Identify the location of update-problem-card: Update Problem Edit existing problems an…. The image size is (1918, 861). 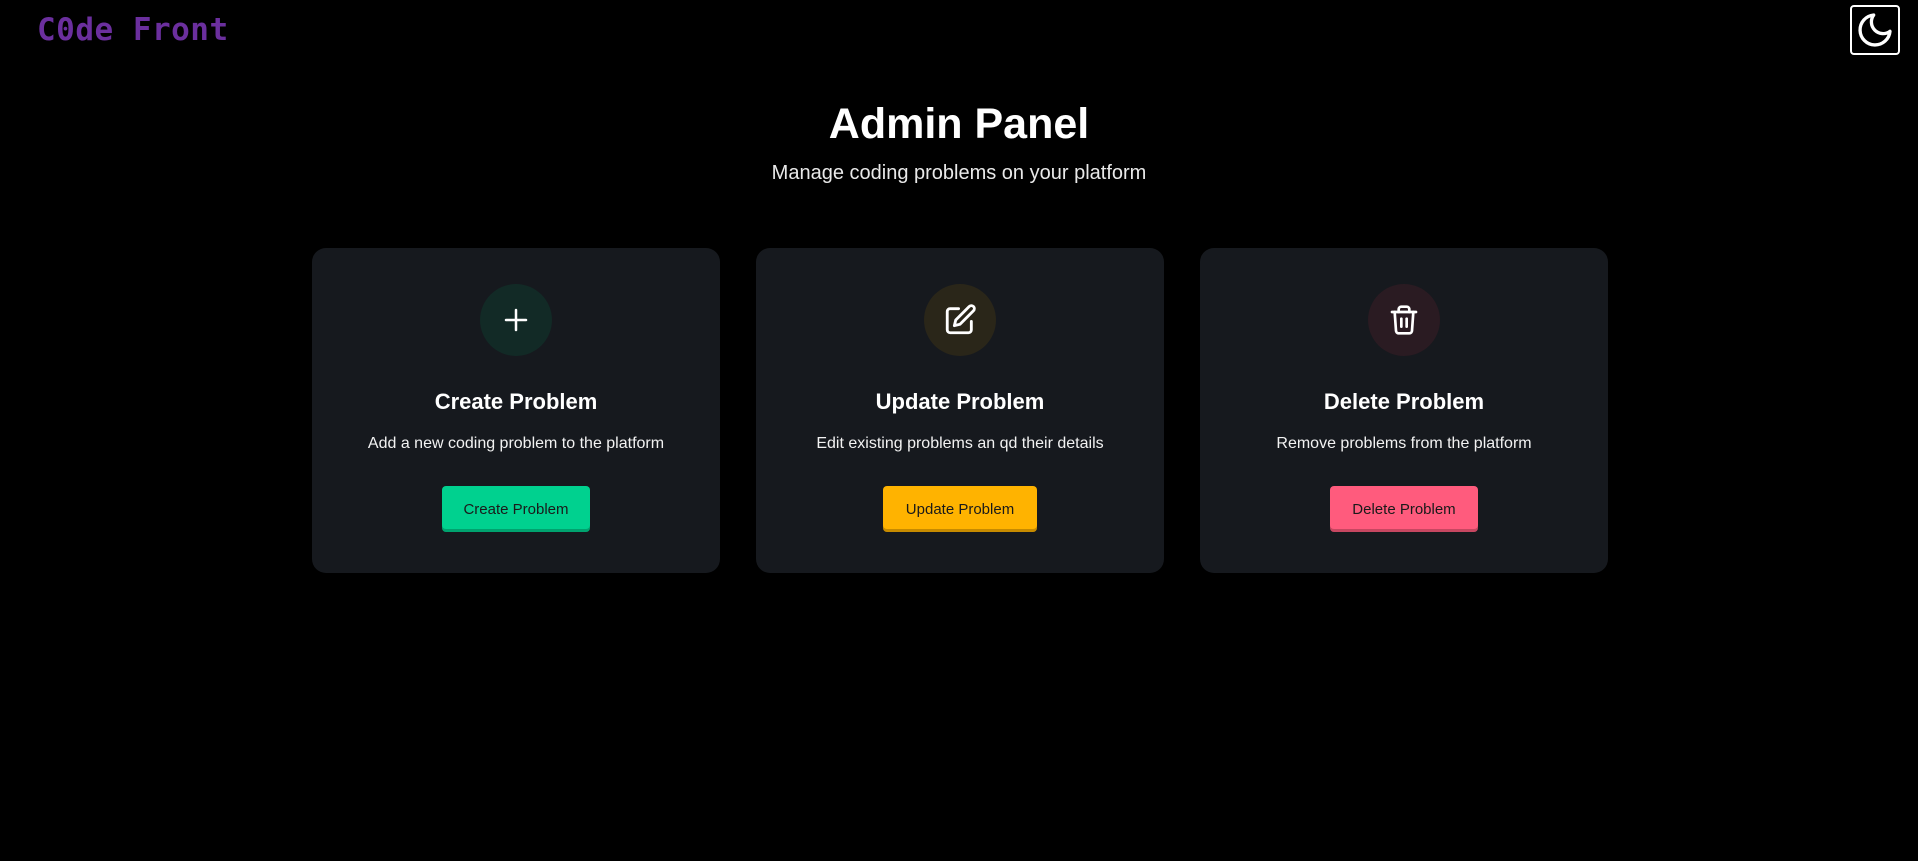
(960, 410).